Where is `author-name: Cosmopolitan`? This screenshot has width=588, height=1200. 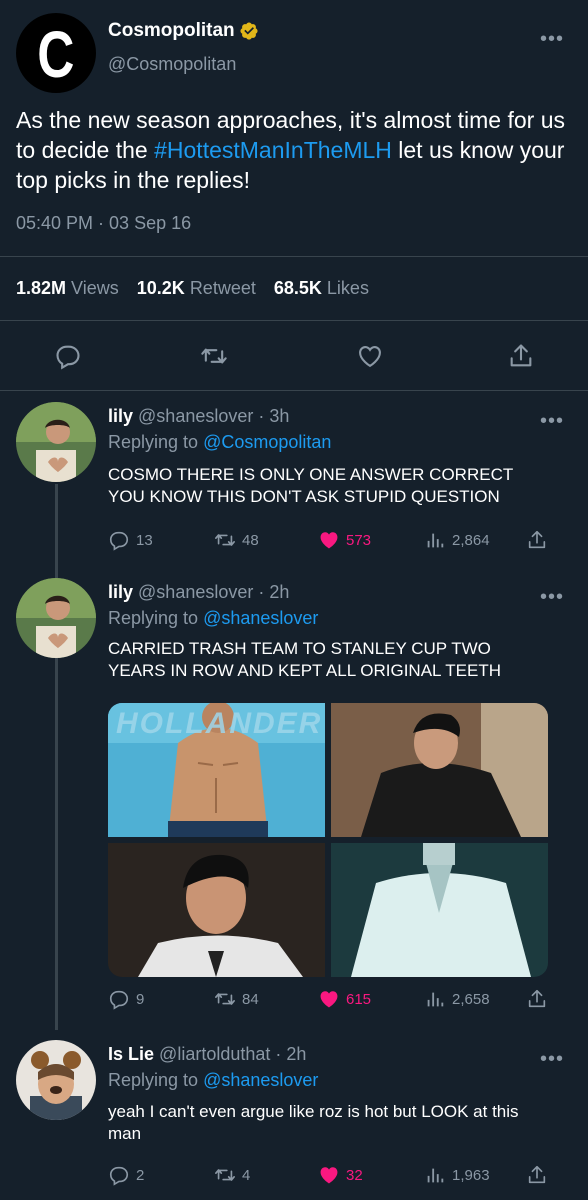 author-name: Cosmopolitan is located at coordinates (183, 31).